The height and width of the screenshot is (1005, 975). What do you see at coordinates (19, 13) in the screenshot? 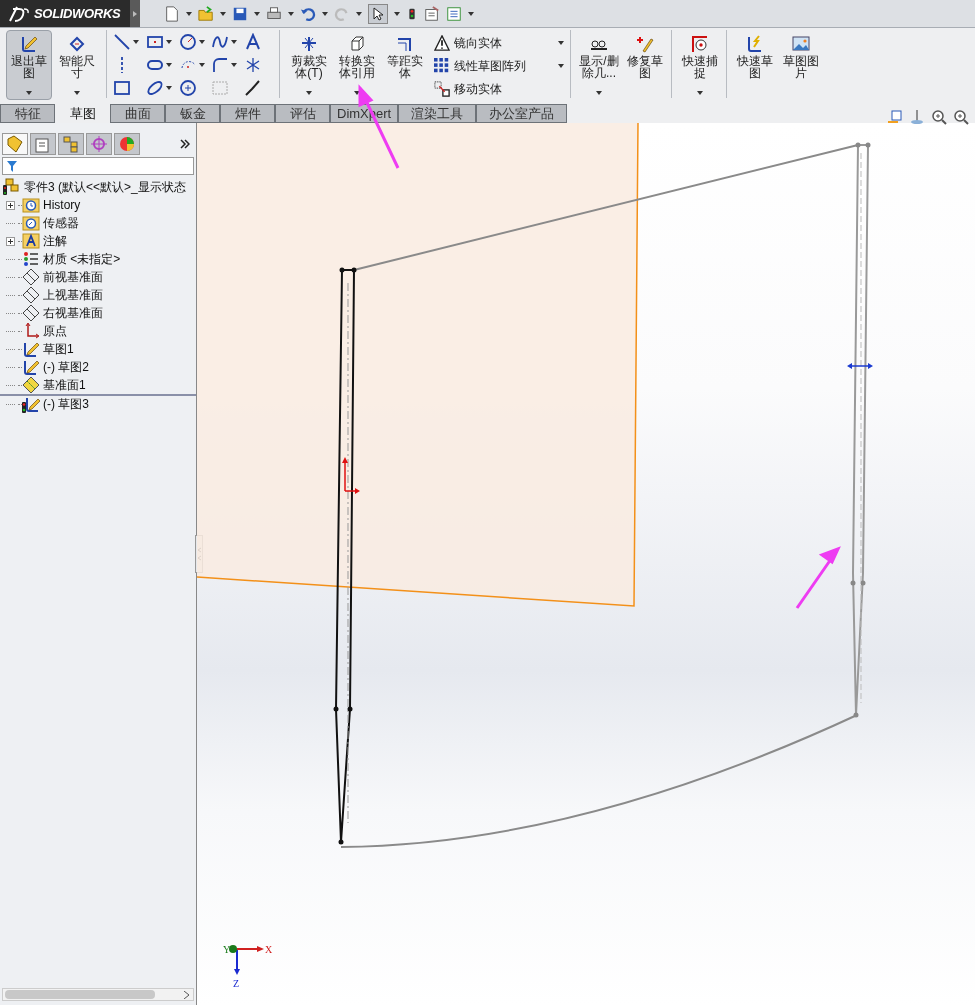
I see `ds-logo-icon` at bounding box center [19, 13].